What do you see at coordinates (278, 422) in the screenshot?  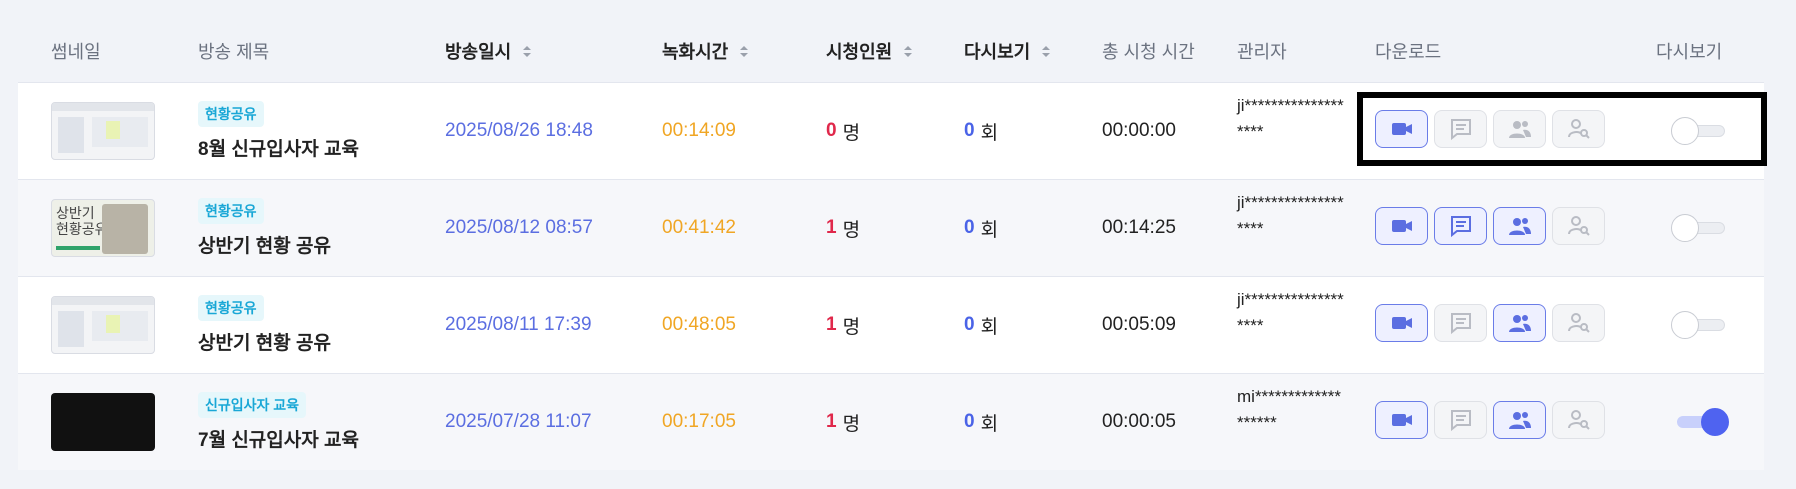 I see `broadcast-title-cell: 신규입사자 교육 7월 신규입사자 교육` at bounding box center [278, 422].